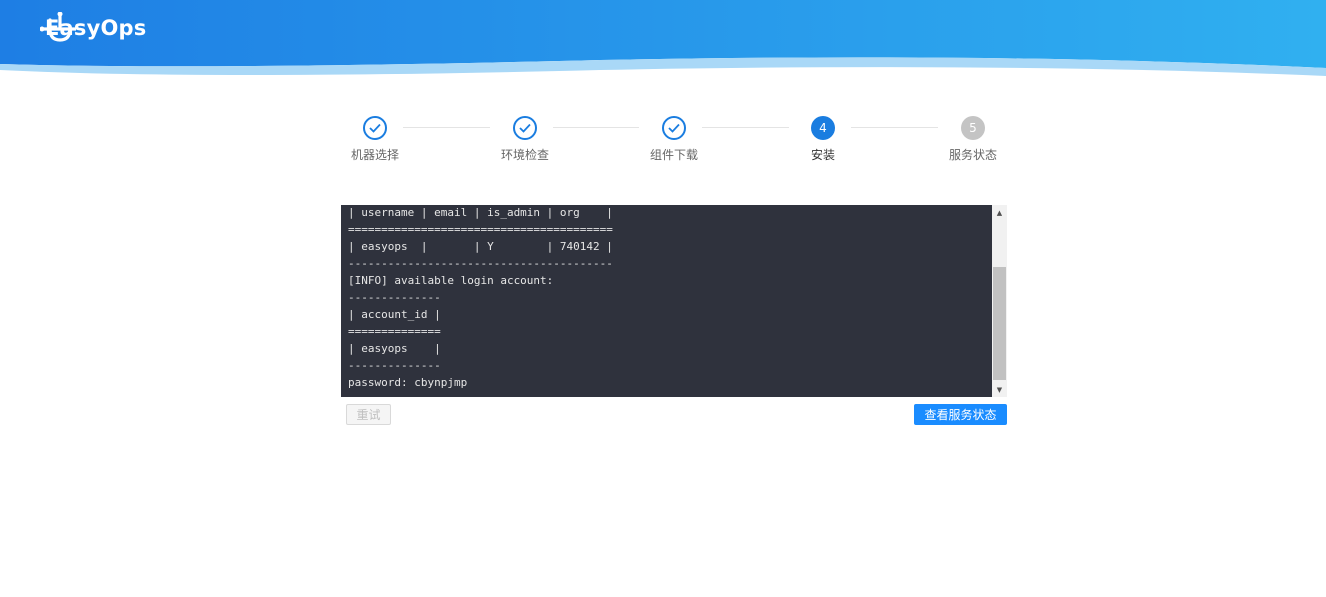  What do you see at coordinates (408, 382) in the screenshot?
I see `console-line: password: cbynpjmp` at bounding box center [408, 382].